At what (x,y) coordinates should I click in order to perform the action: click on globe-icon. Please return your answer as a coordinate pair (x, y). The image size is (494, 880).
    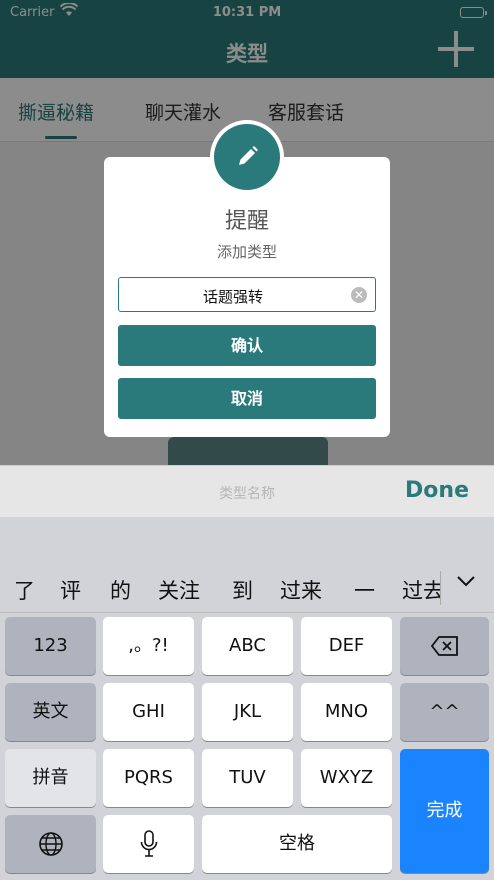
    Looking at the image, I should click on (50, 844).